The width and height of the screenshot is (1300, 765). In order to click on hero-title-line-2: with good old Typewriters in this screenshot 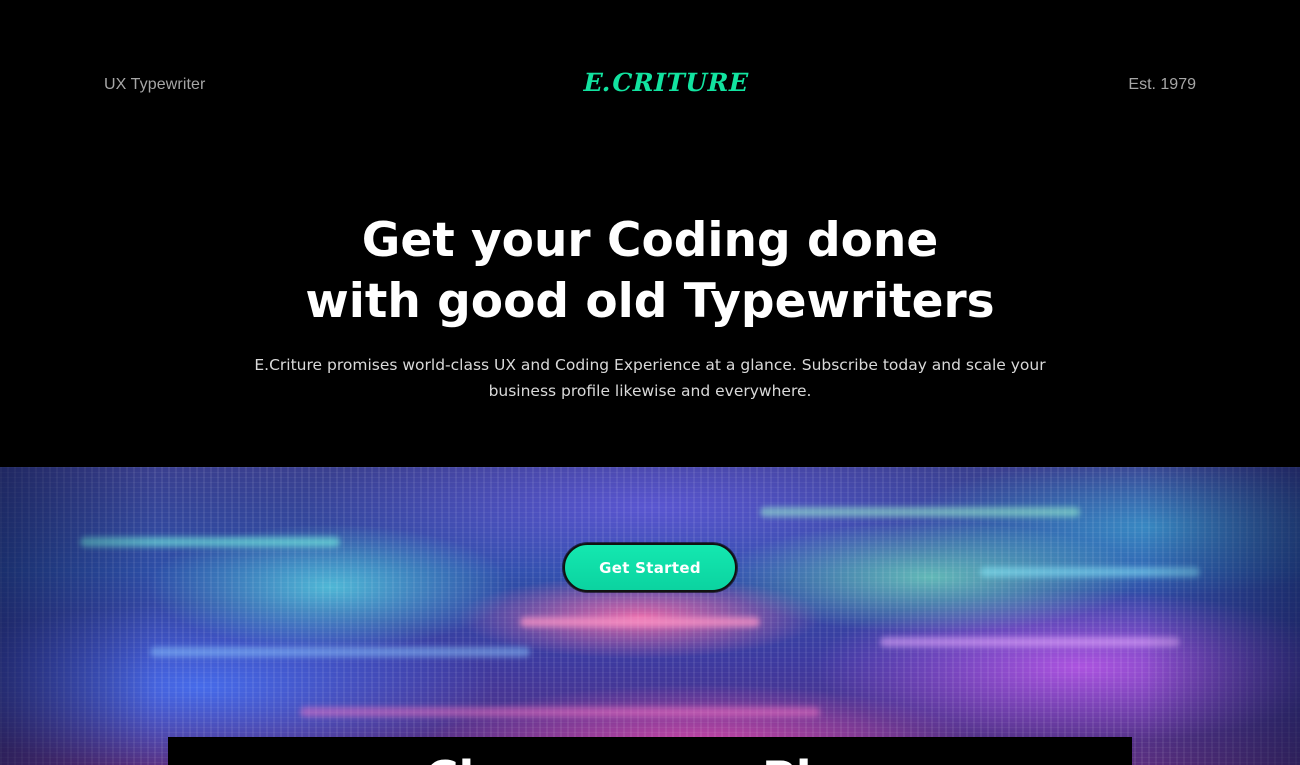, I will do `click(650, 301)`.